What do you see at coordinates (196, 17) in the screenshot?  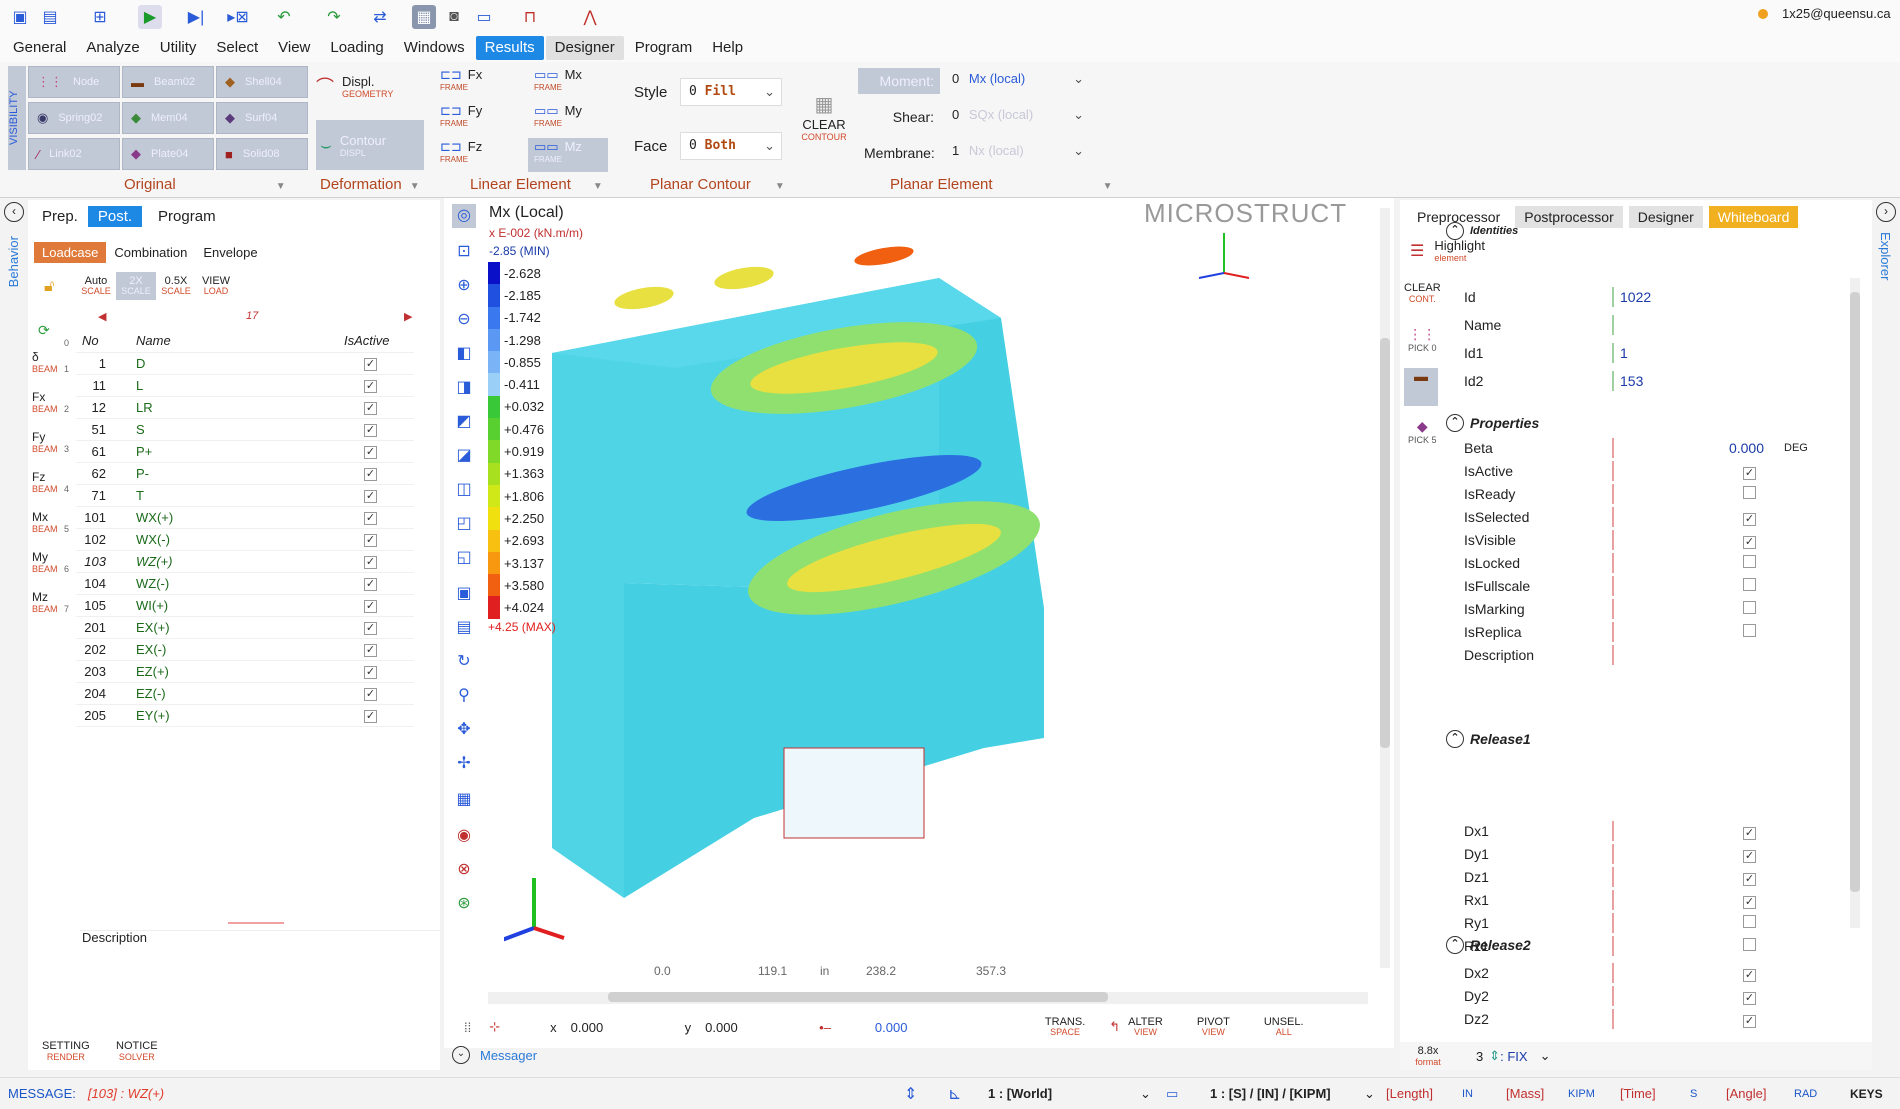 I see `step-icon: ▶|` at bounding box center [196, 17].